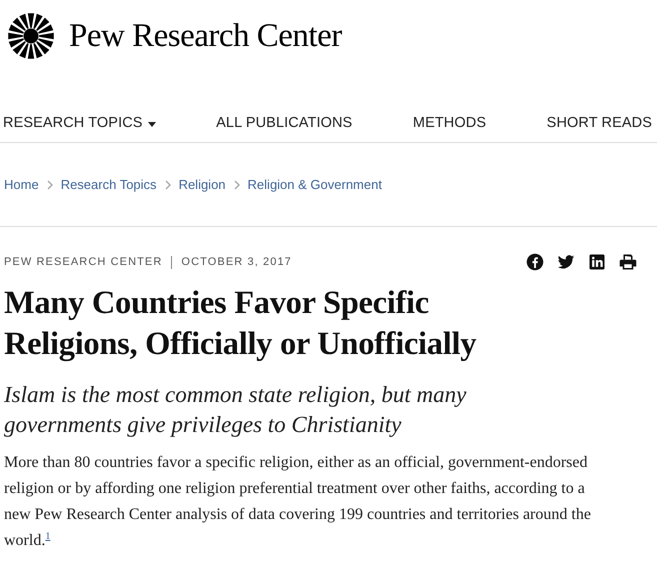  I want to click on breadcrumb-link: Research Topics, so click(108, 184).